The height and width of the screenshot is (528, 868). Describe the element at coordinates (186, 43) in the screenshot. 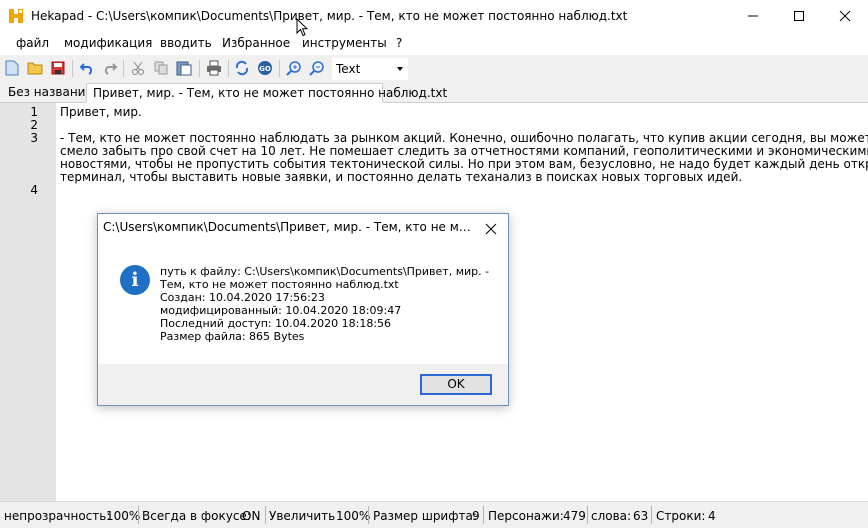

I see `menu-insert: вводить` at that location.